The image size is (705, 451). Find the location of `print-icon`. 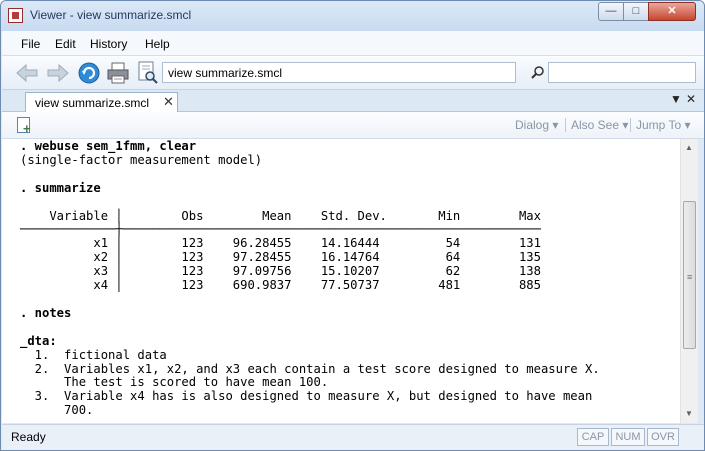

print-icon is located at coordinates (118, 74).